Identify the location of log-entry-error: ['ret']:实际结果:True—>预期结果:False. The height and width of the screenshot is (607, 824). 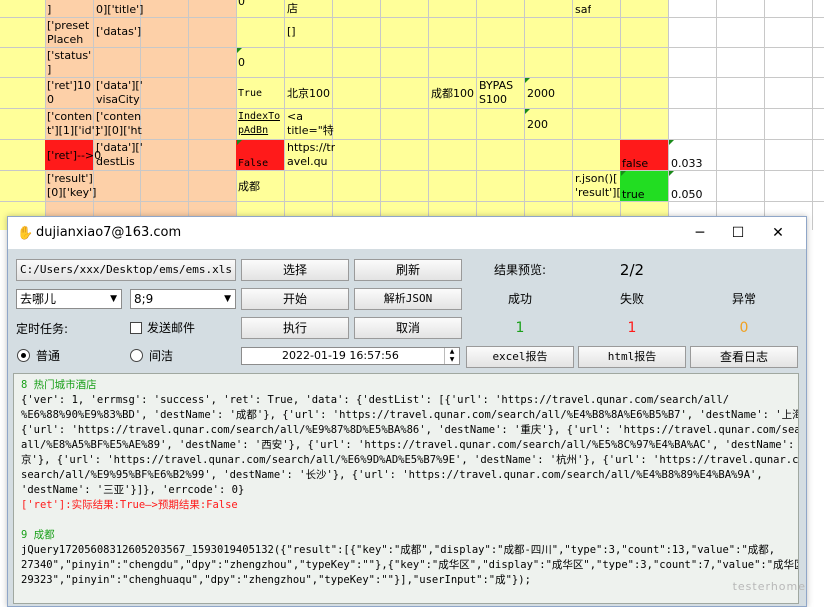
(129, 505).